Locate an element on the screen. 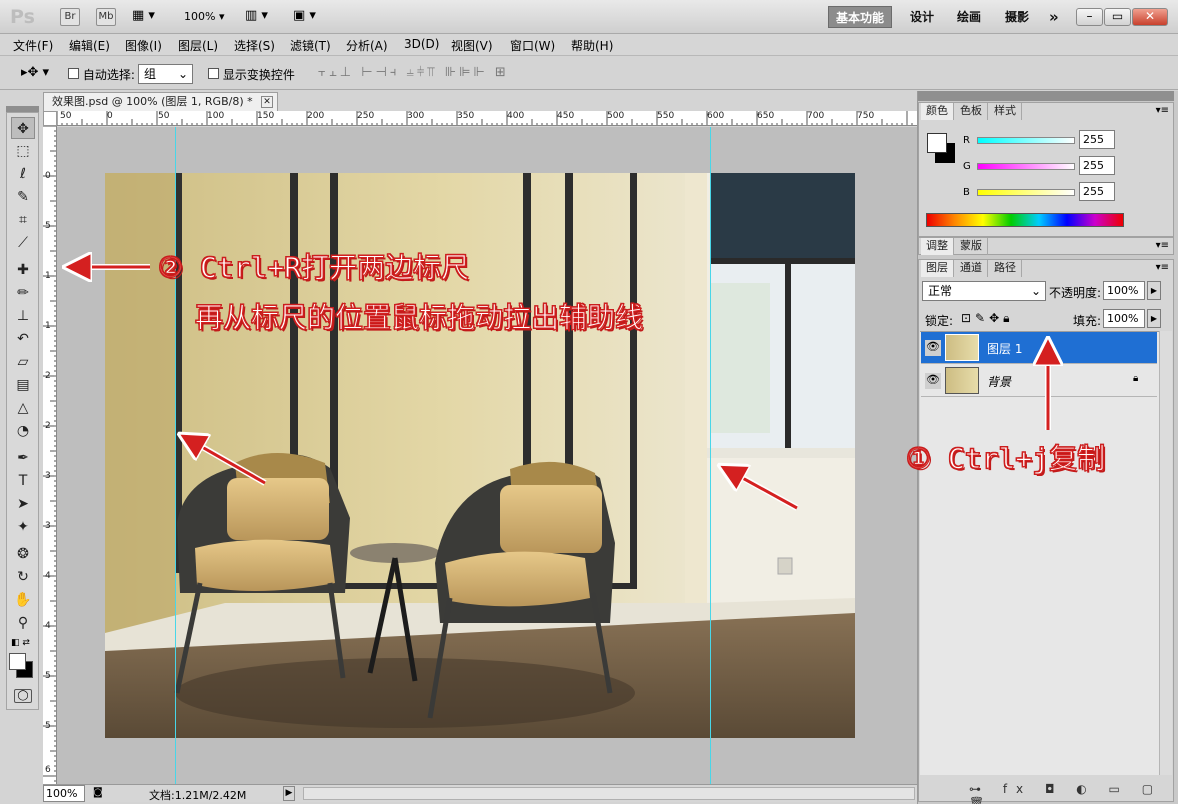 Image resolution: width=1178 pixels, height=804 pixels. zoom-level-select: 100% ▾ is located at coordinates (204, 16).